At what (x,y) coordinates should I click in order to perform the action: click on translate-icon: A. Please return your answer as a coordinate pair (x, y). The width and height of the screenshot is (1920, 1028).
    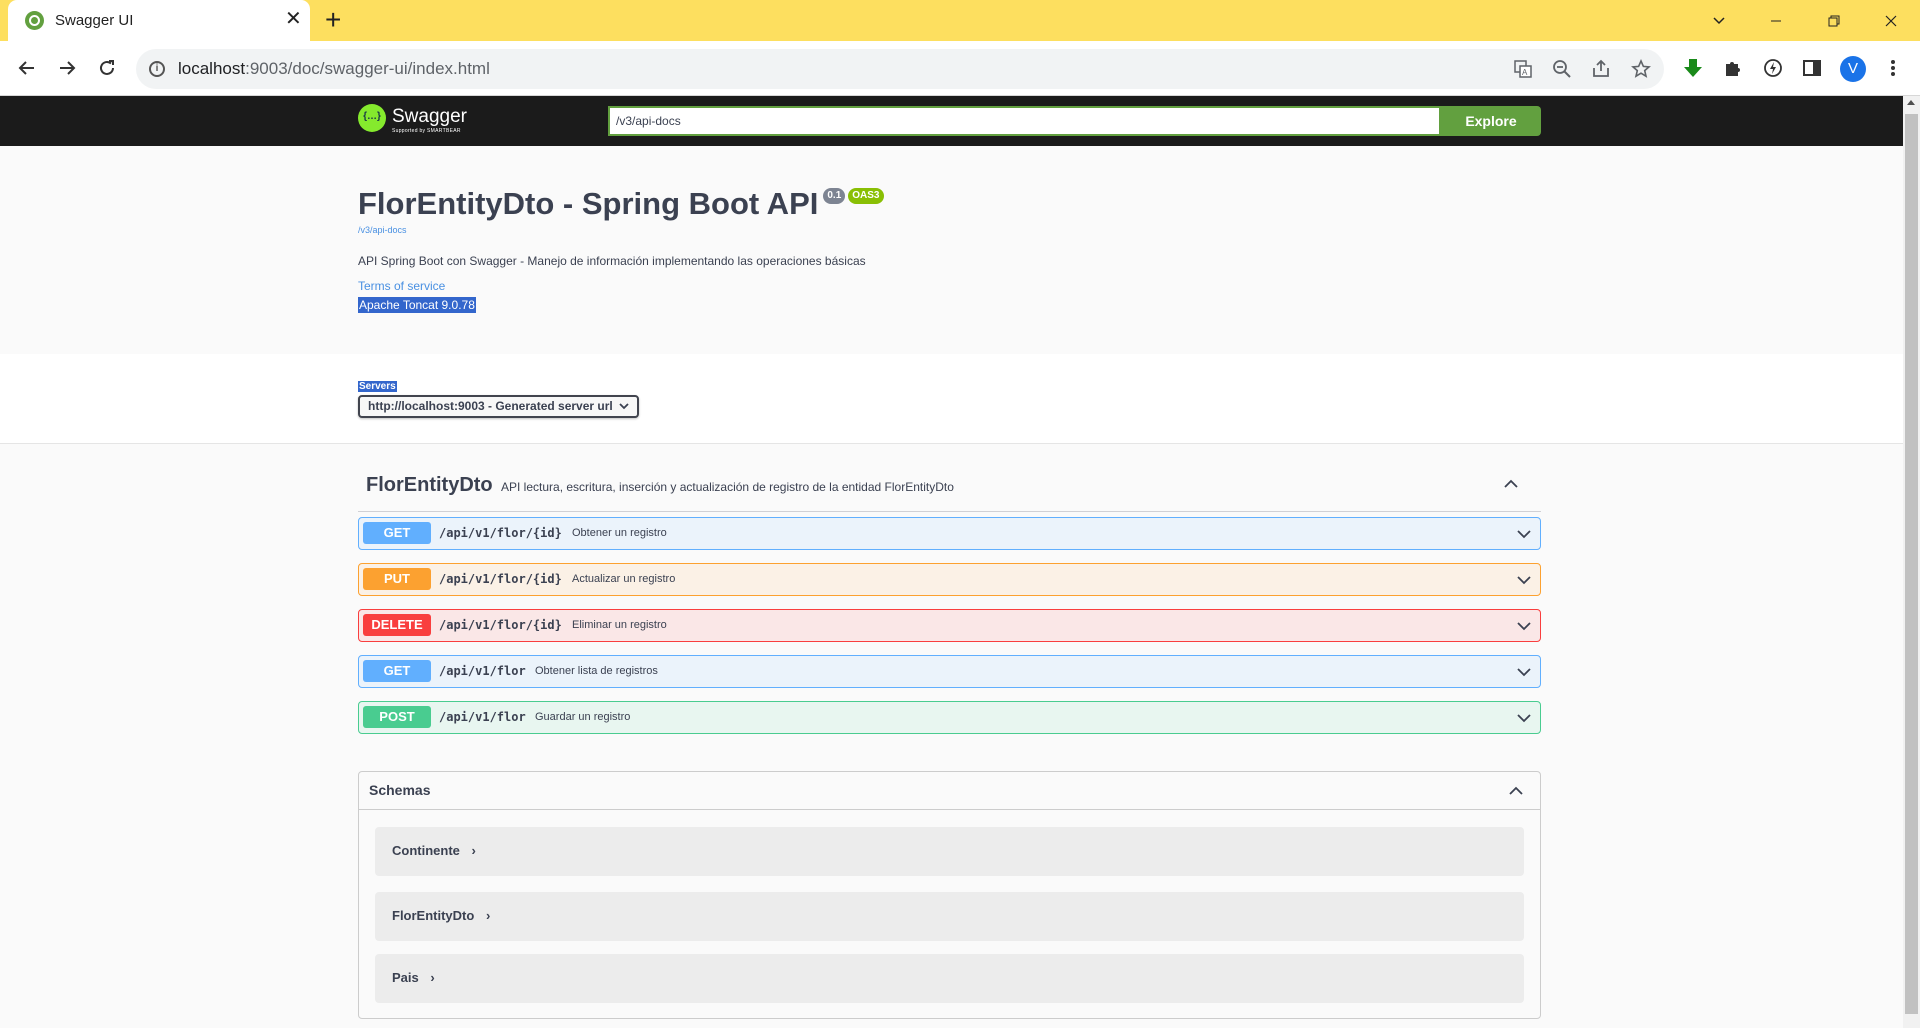
    Looking at the image, I should click on (1523, 69).